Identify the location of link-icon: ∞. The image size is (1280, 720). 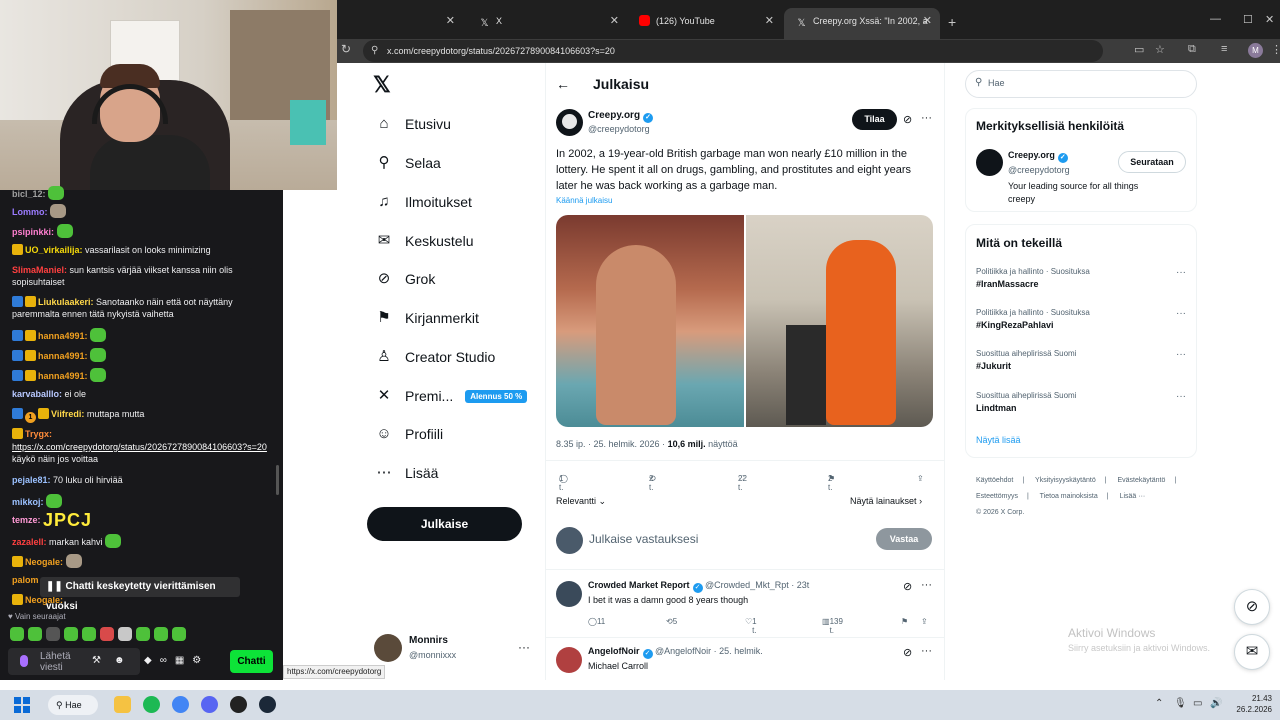
(163, 660).